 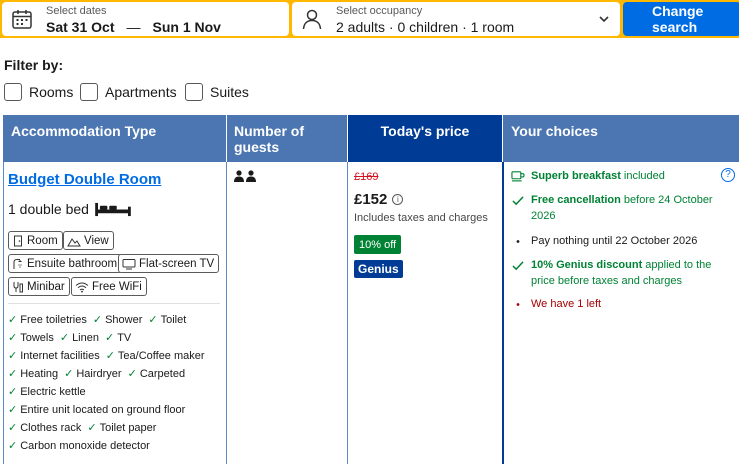 What do you see at coordinates (245, 176) in the screenshot?
I see `two-persons-icon` at bounding box center [245, 176].